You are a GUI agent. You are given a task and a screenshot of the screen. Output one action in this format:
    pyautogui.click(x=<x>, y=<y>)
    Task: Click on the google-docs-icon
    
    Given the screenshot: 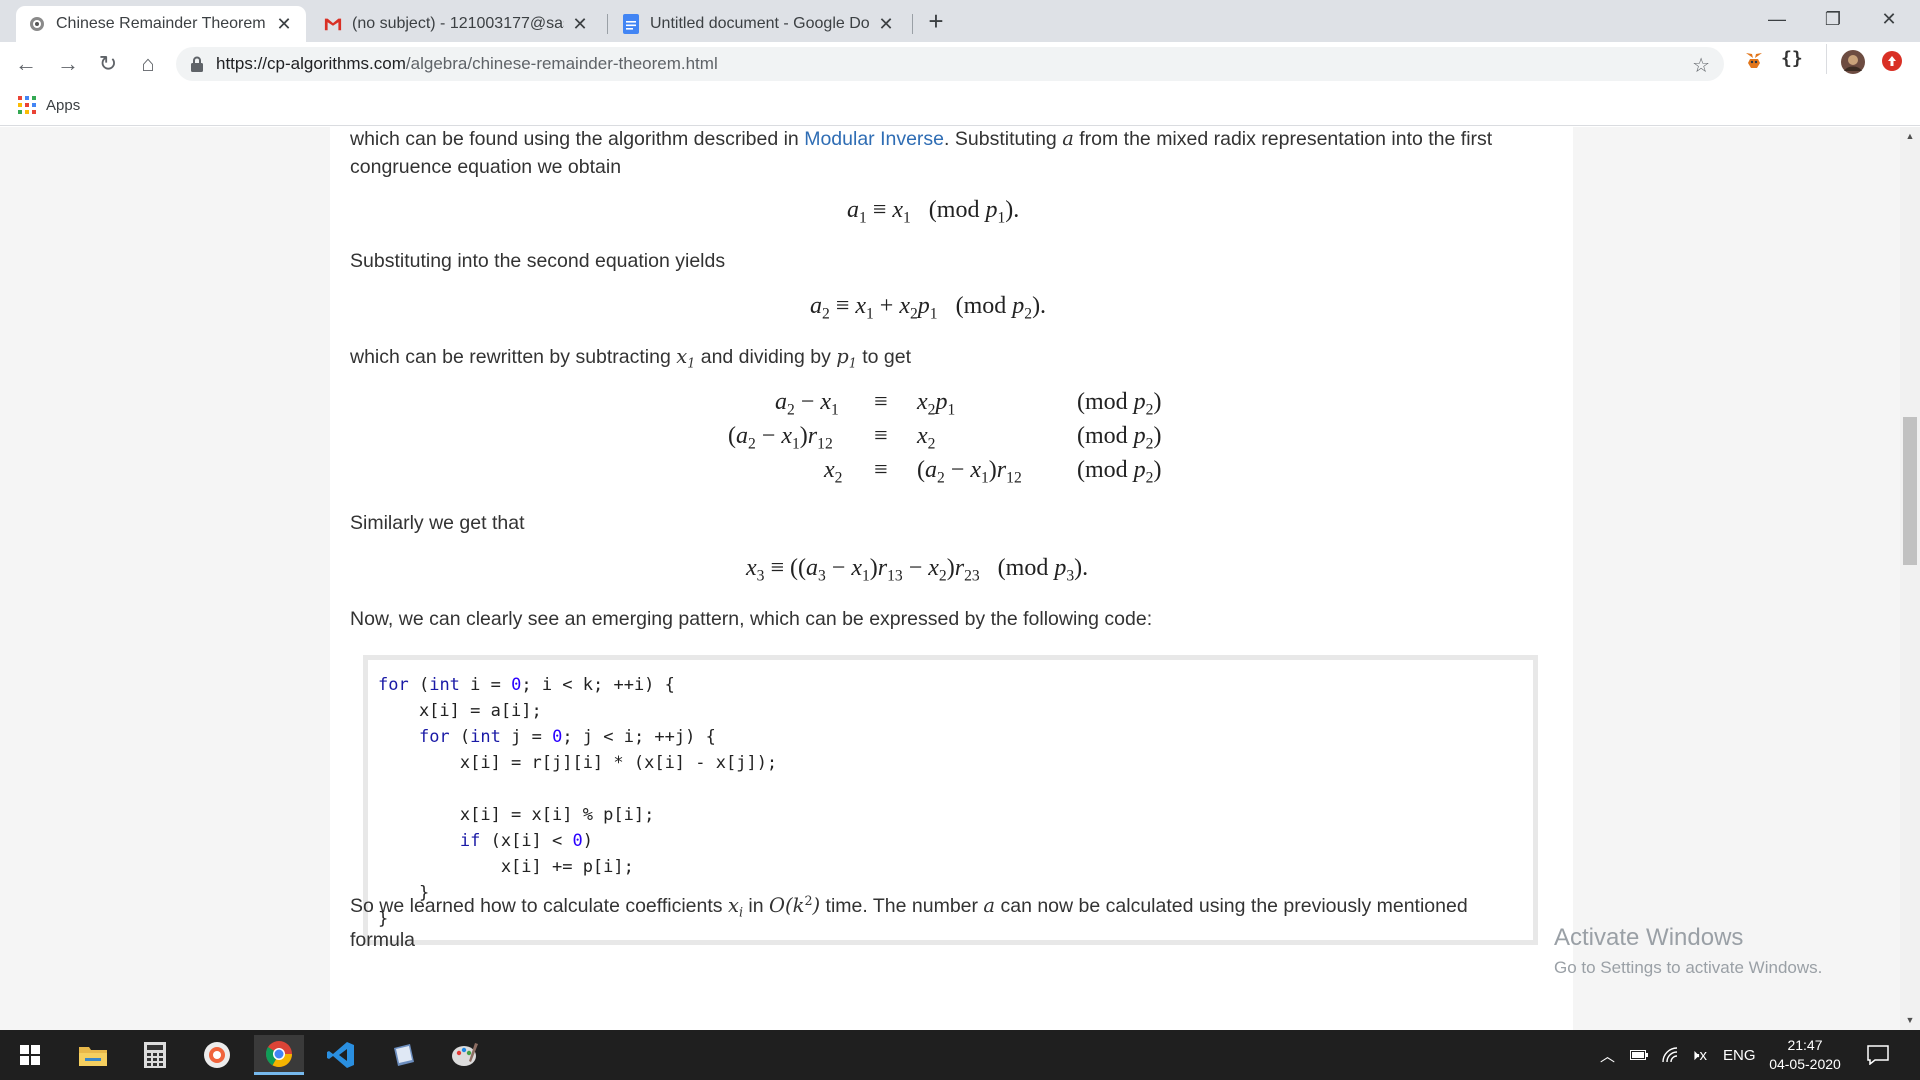 What is the action you would take?
    pyautogui.click(x=631, y=24)
    